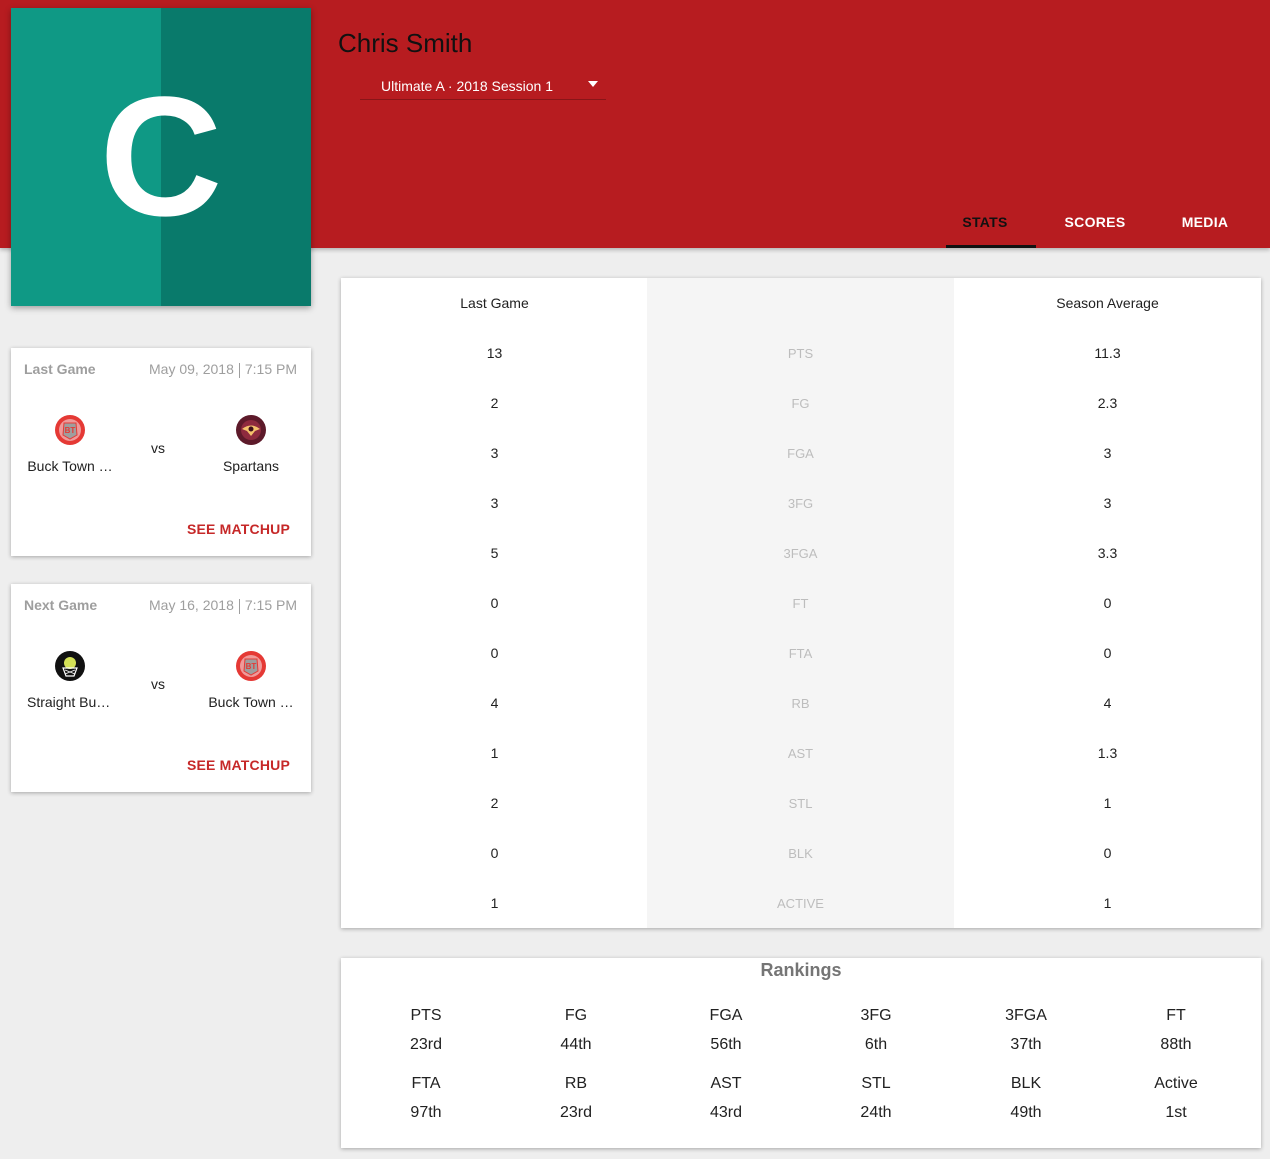  I want to click on ranking-value: 24th, so click(876, 1112).